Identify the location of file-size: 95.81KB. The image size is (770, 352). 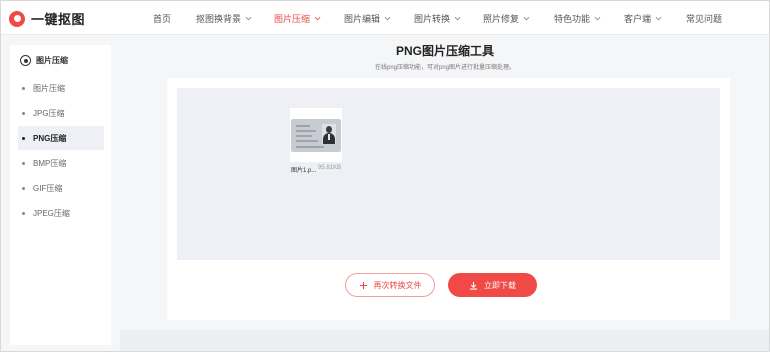
(330, 168).